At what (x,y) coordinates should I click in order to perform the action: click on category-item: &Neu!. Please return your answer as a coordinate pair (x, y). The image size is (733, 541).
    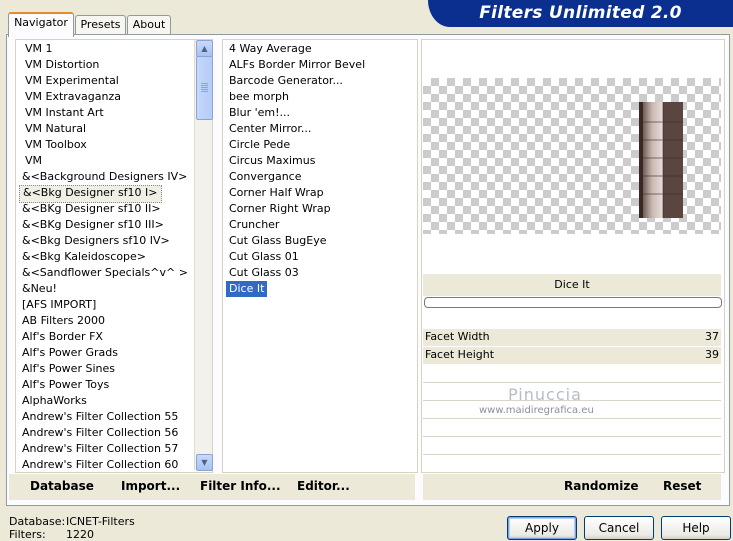
    Looking at the image, I should click on (114, 289).